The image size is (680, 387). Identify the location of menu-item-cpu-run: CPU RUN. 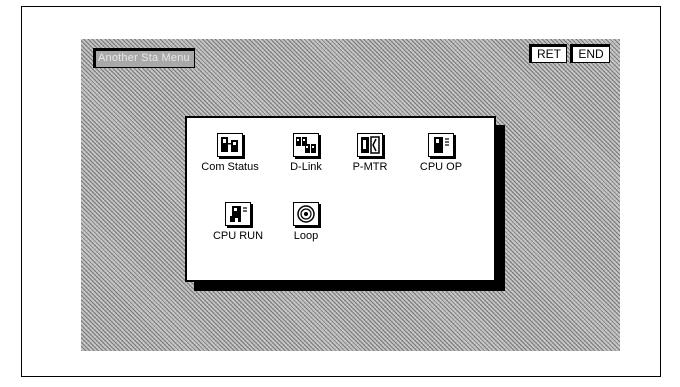
(238, 222).